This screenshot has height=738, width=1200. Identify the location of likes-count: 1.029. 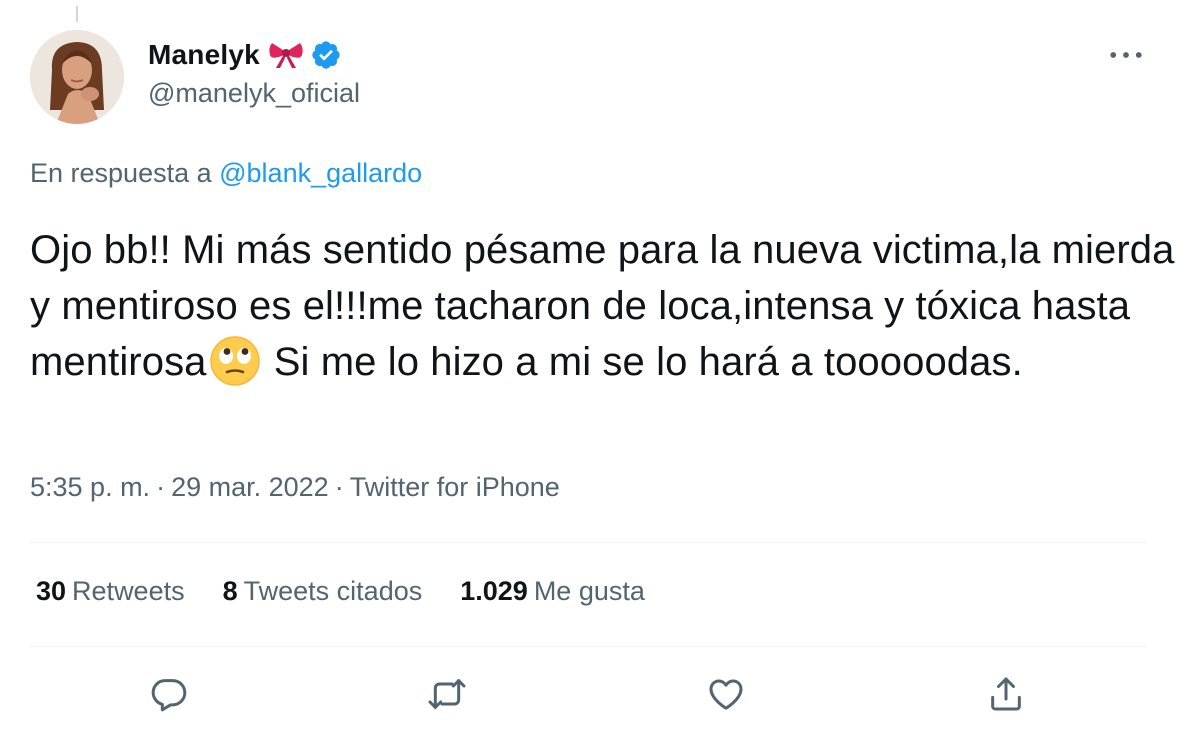
(494, 591).